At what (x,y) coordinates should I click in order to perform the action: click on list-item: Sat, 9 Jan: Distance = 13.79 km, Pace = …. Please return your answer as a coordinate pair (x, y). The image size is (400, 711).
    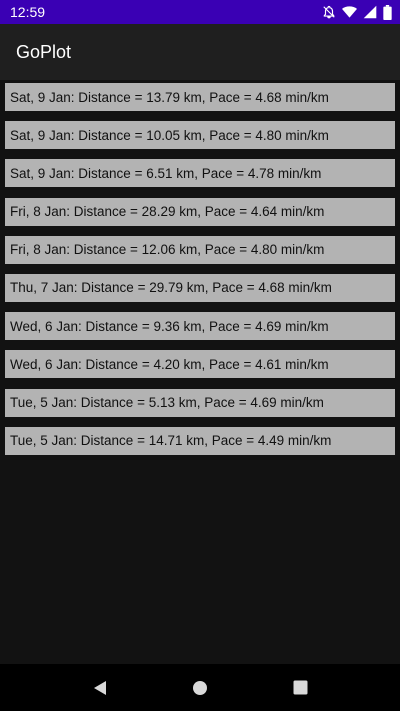
    Looking at the image, I should click on (200, 97).